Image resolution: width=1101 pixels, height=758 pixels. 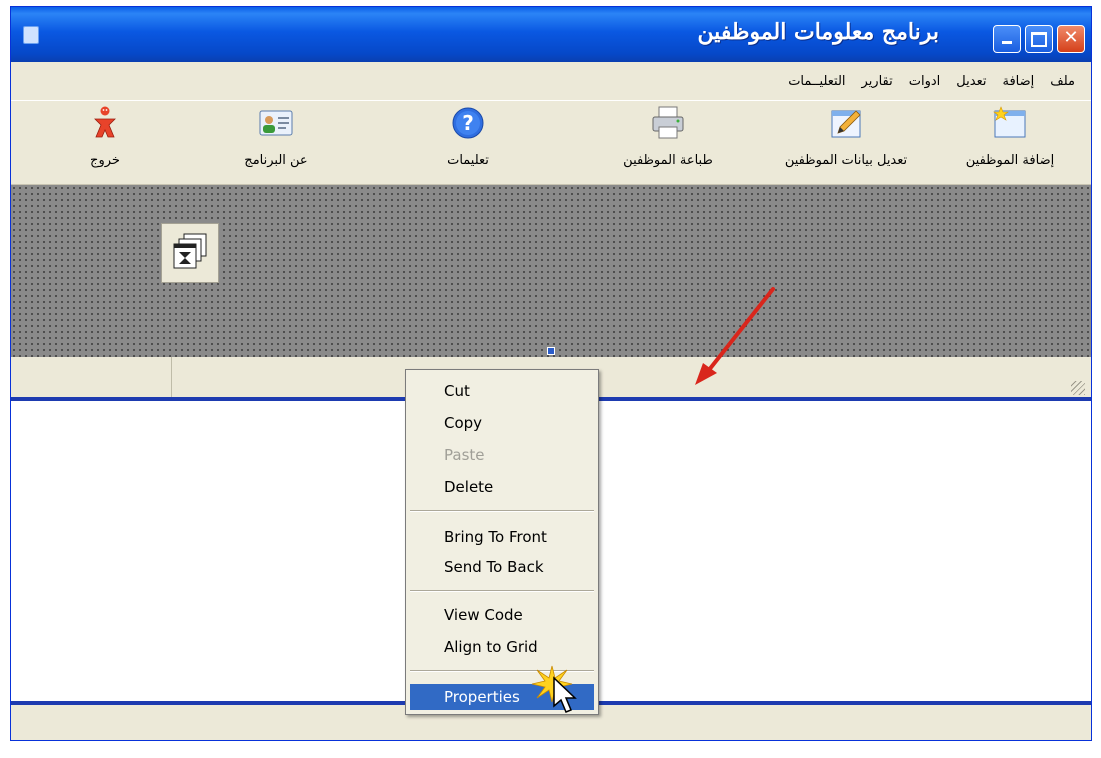 What do you see at coordinates (565, 694) in the screenshot?
I see `mouse-cursor-icon` at bounding box center [565, 694].